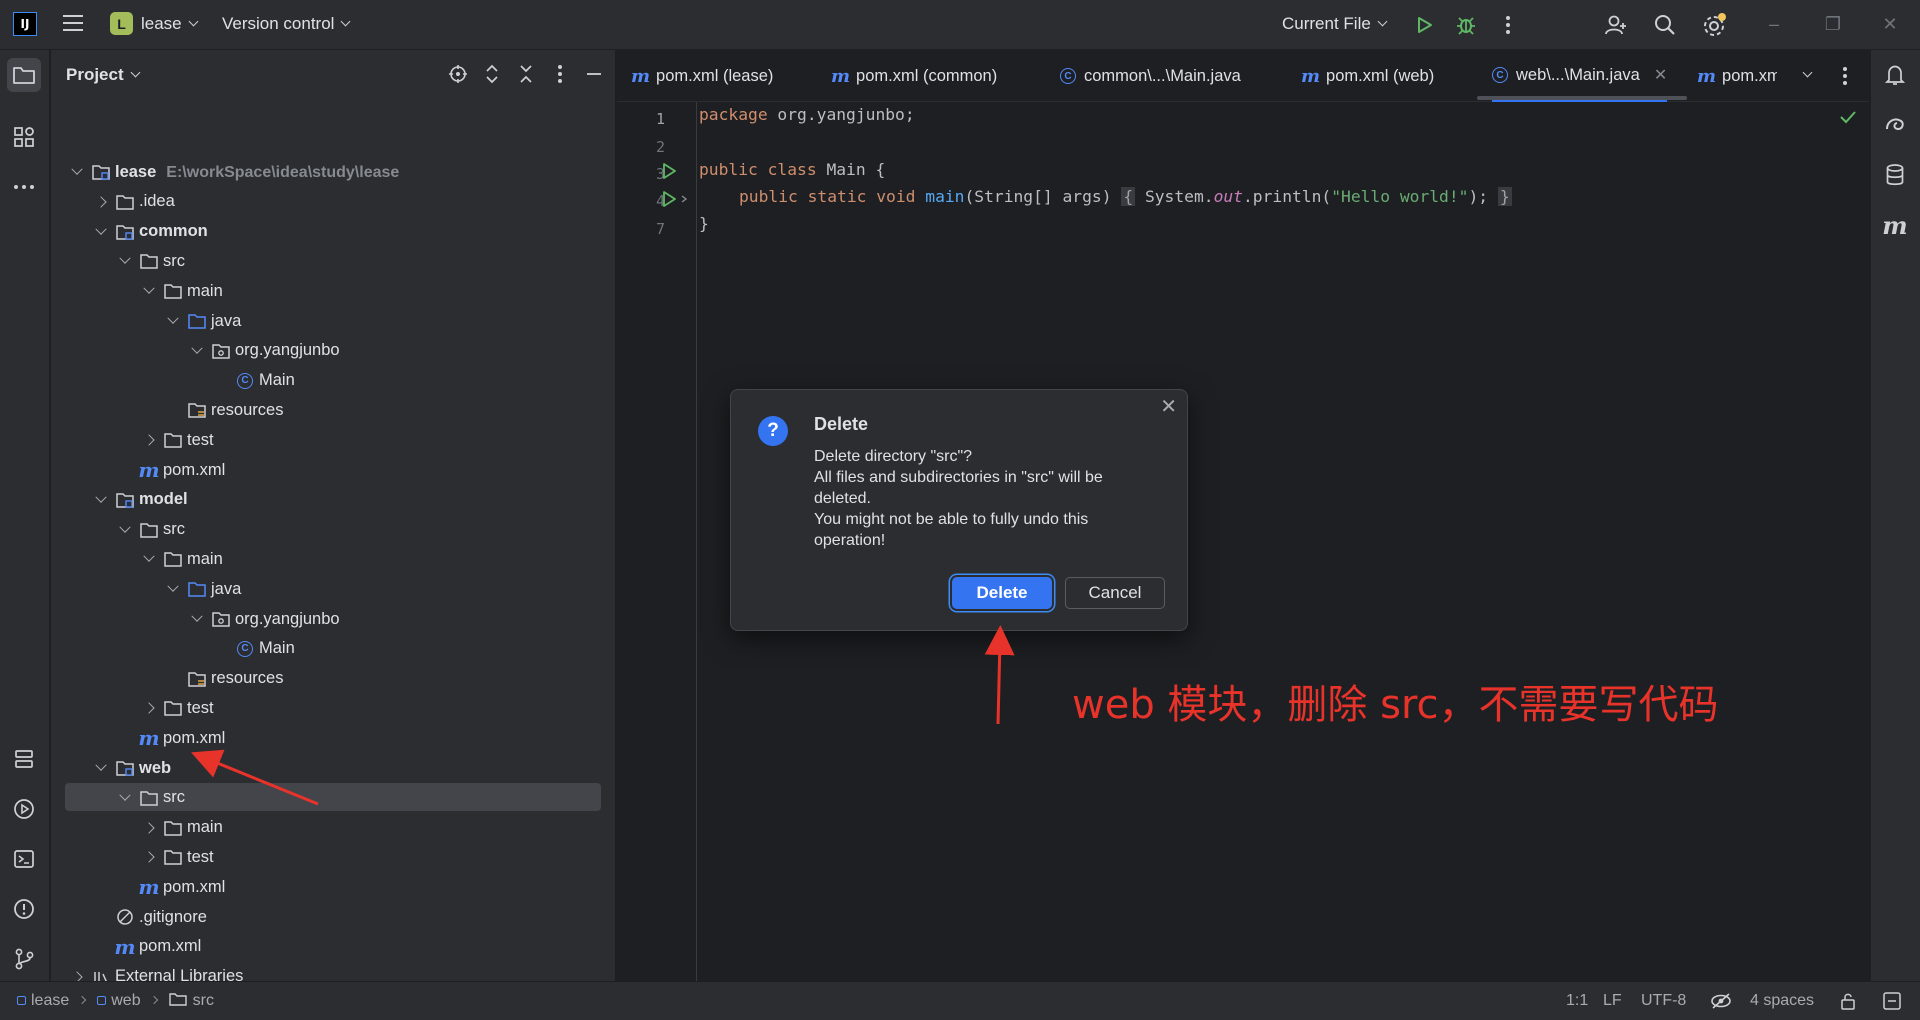 Image resolution: width=1920 pixels, height=1020 pixels. I want to click on inspection-eye-icon, so click(1721, 1003).